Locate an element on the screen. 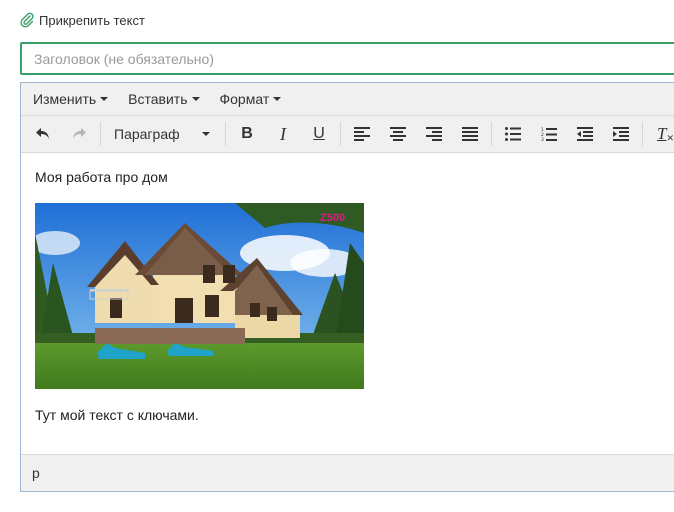 This screenshot has height=512, width=674. align-right-button is located at coordinates (434, 134).